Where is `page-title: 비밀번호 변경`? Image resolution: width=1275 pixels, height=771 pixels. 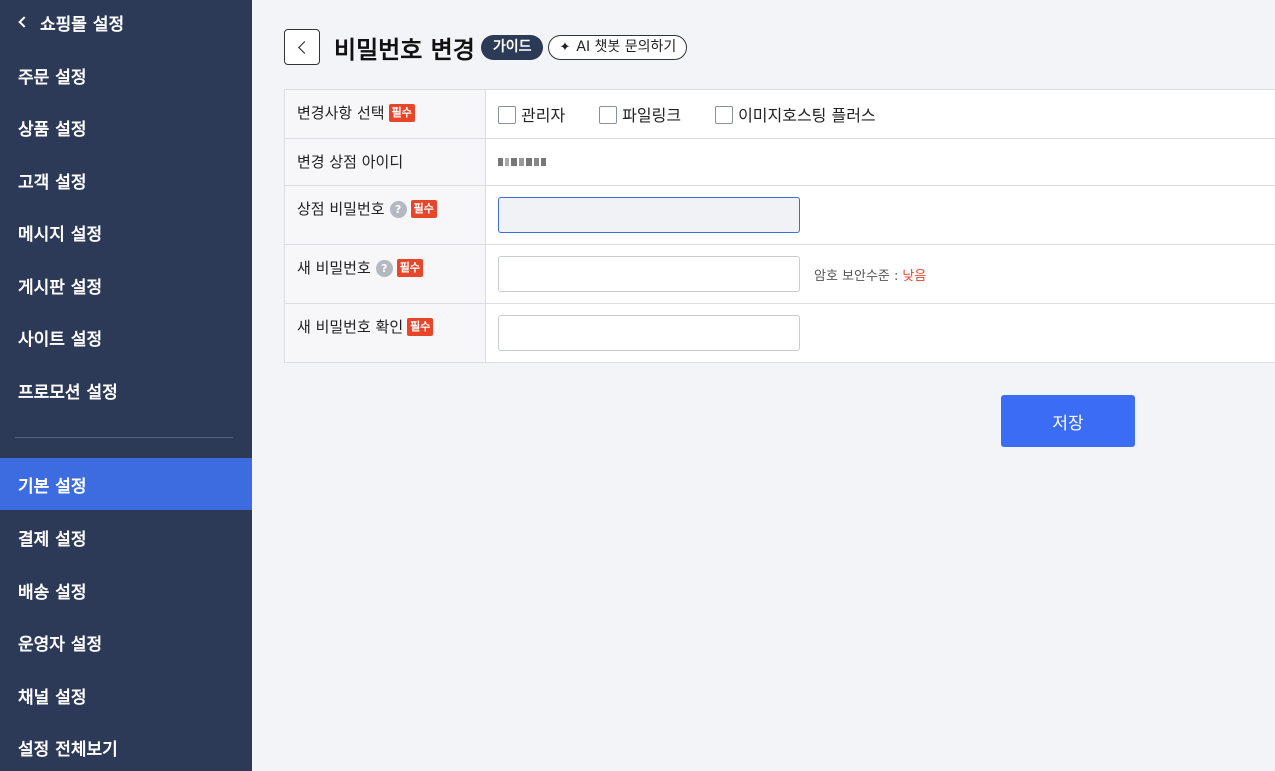 page-title: 비밀번호 변경 is located at coordinates (404, 49).